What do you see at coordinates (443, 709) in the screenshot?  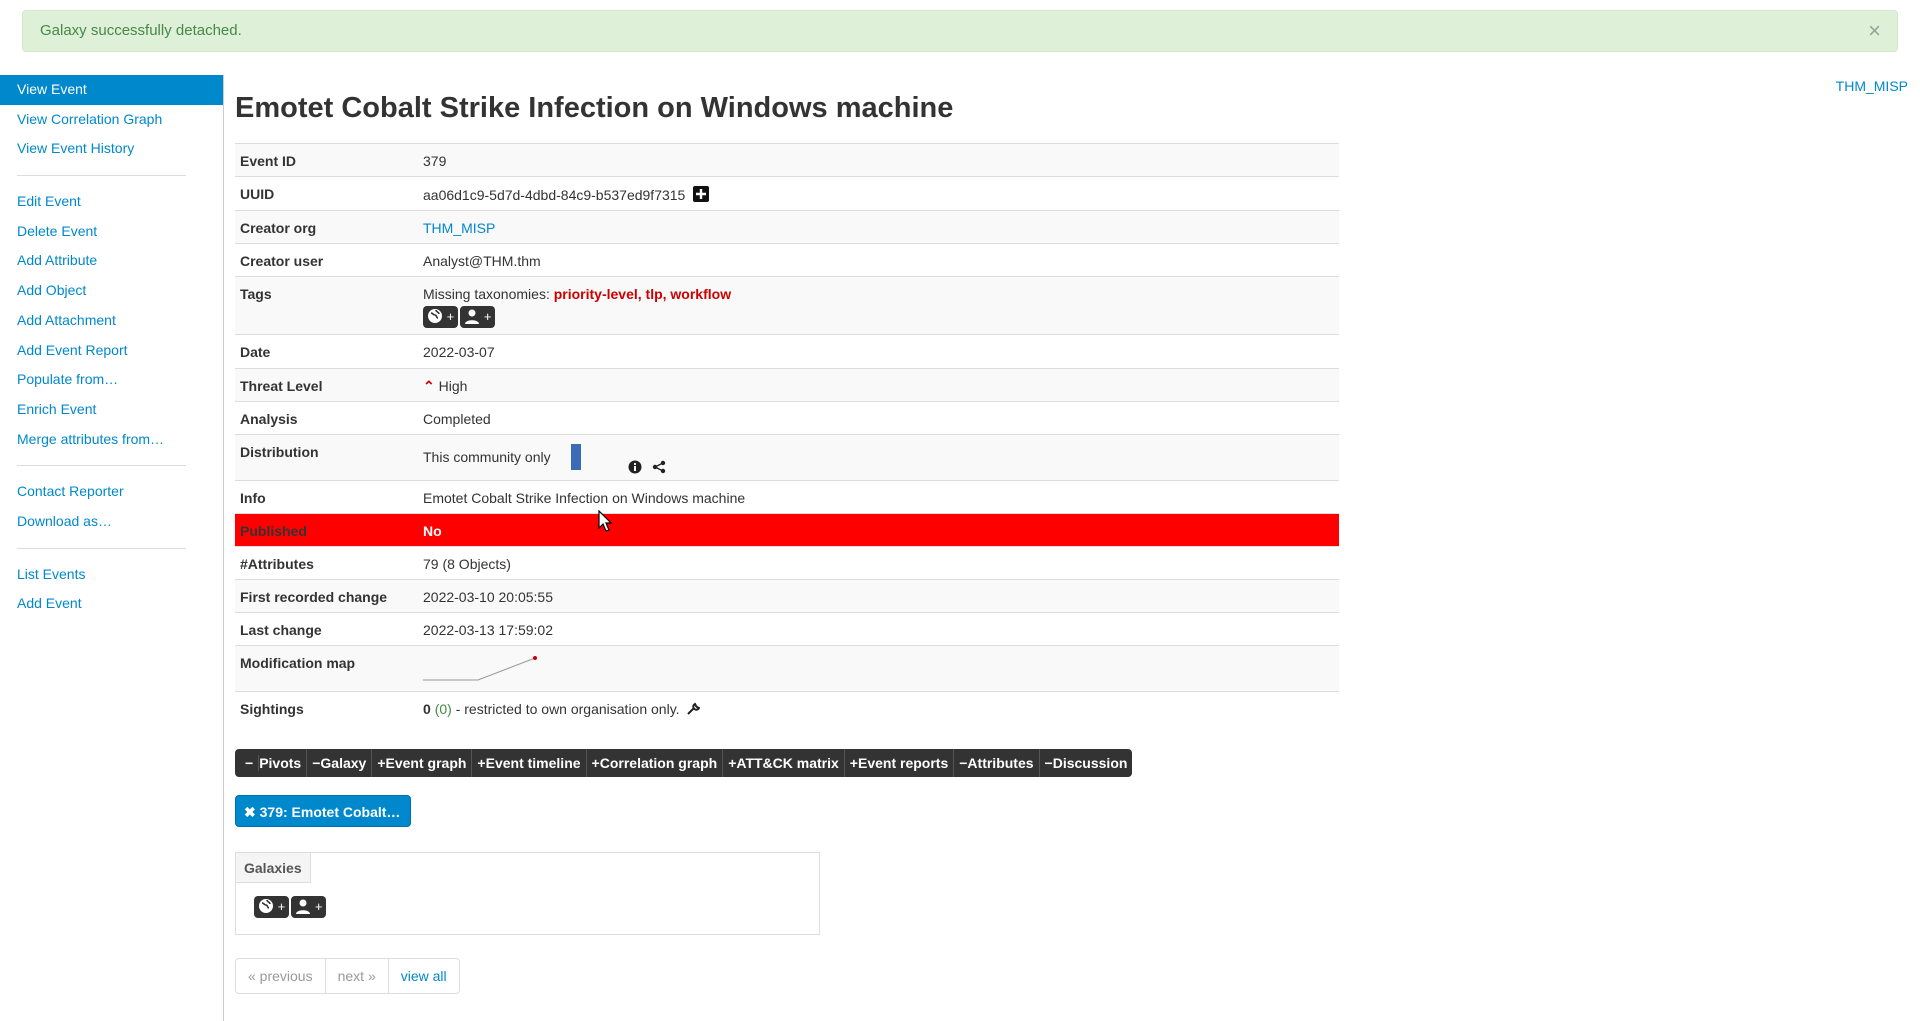 I see `sightings-own: (0)` at bounding box center [443, 709].